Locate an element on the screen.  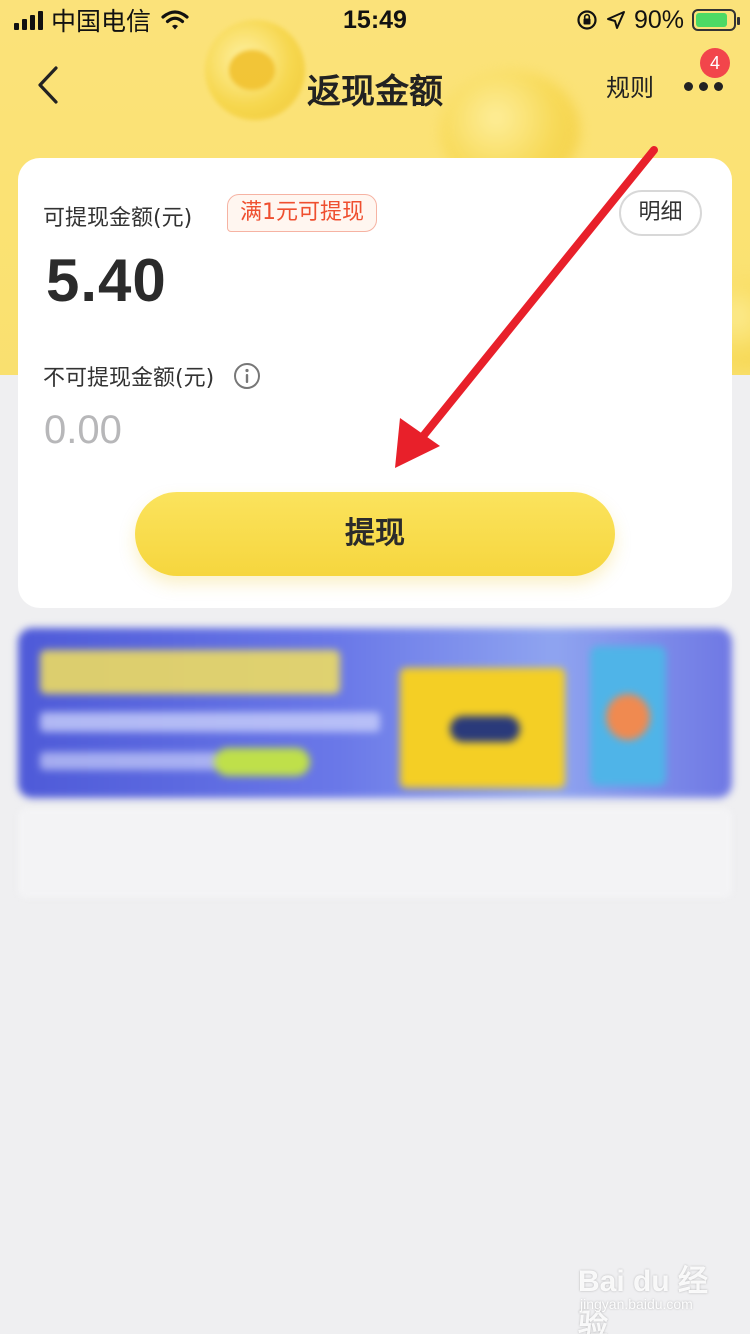
notification-badge: 4 is located at coordinates (715, 63).